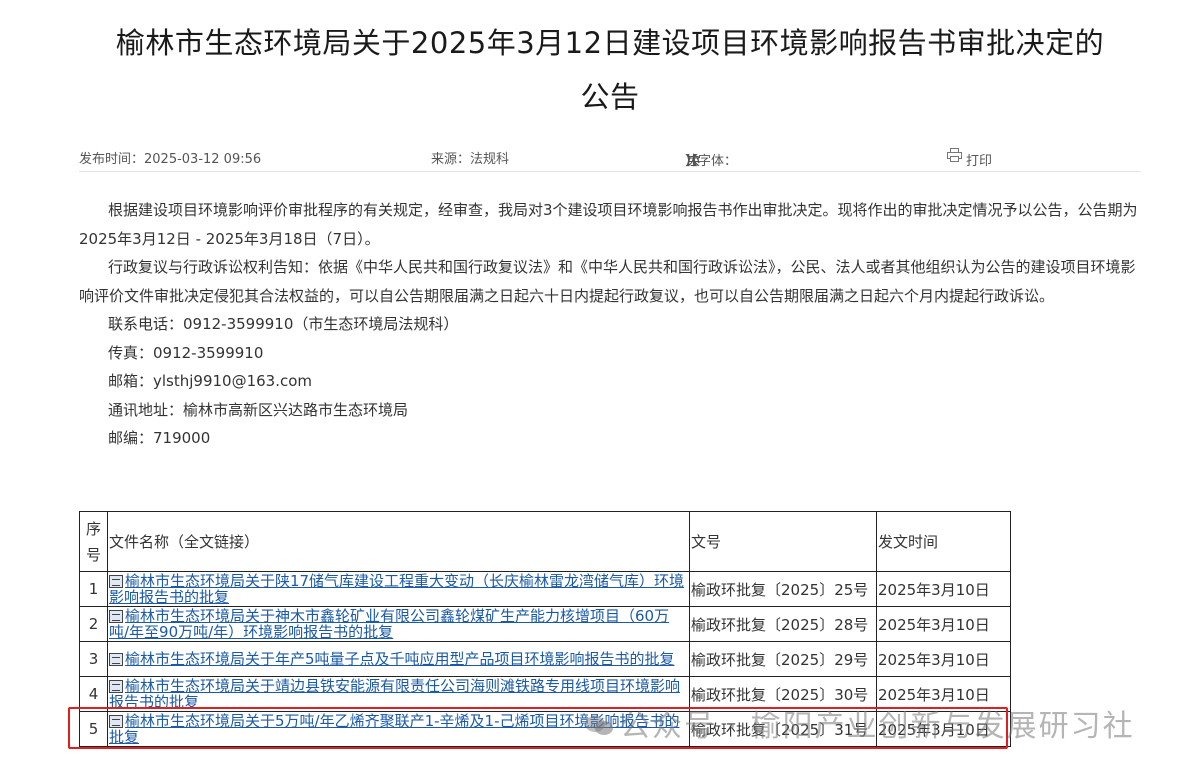  Describe the element at coordinates (159, 438) in the screenshot. I see `contact-postcode: 邮编：719000` at that location.